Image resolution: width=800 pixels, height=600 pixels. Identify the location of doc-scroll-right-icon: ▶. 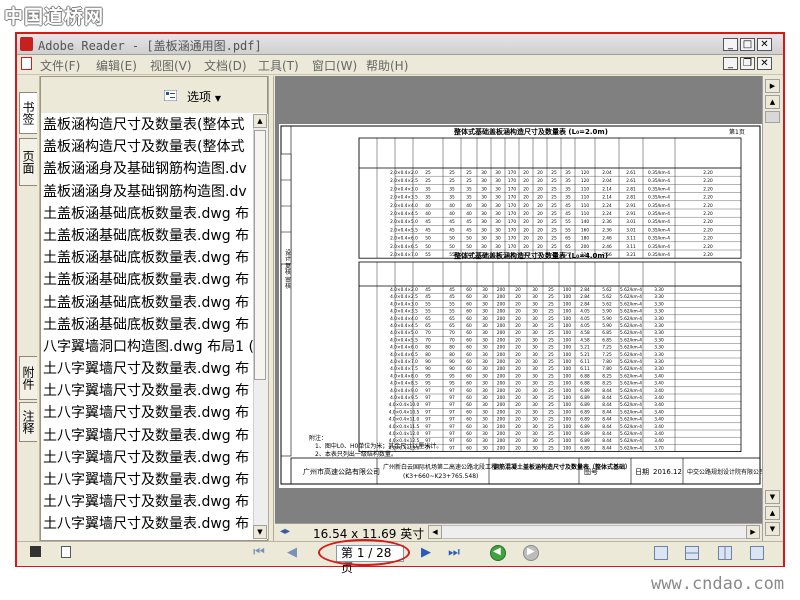
(772, 86).